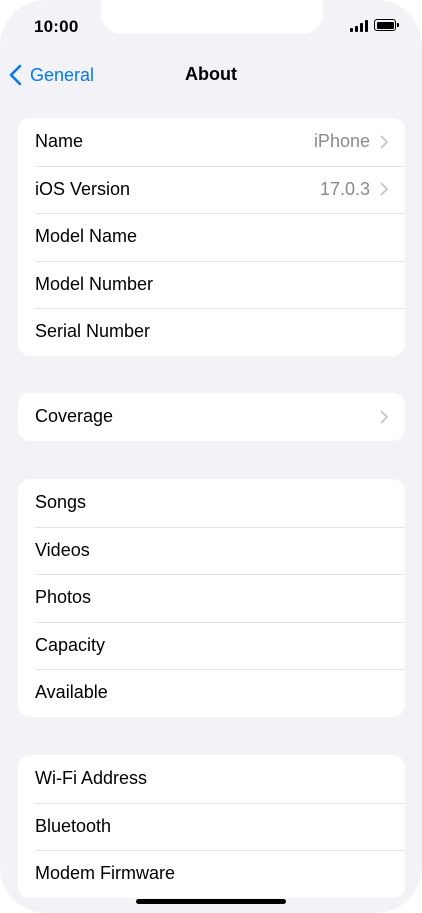 The image size is (422, 913). What do you see at coordinates (59, 141) in the screenshot?
I see `row-label: Name` at bounding box center [59, 141].